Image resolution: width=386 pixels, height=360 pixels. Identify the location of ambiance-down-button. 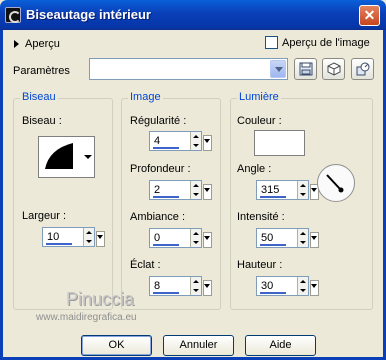
(196, 242).